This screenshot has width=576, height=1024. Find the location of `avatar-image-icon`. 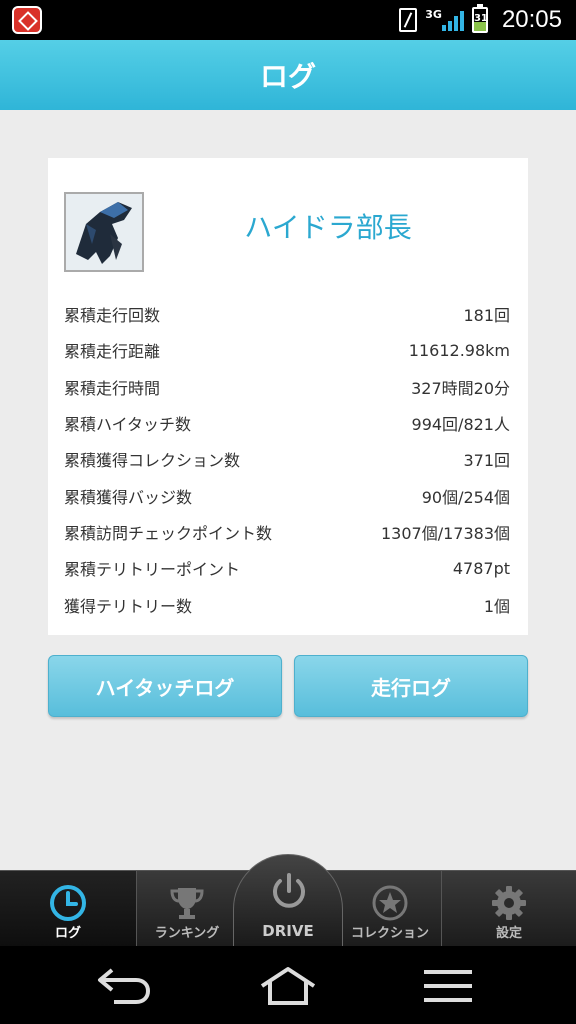

avatar-image-icon is located at coordinates (104, 232).